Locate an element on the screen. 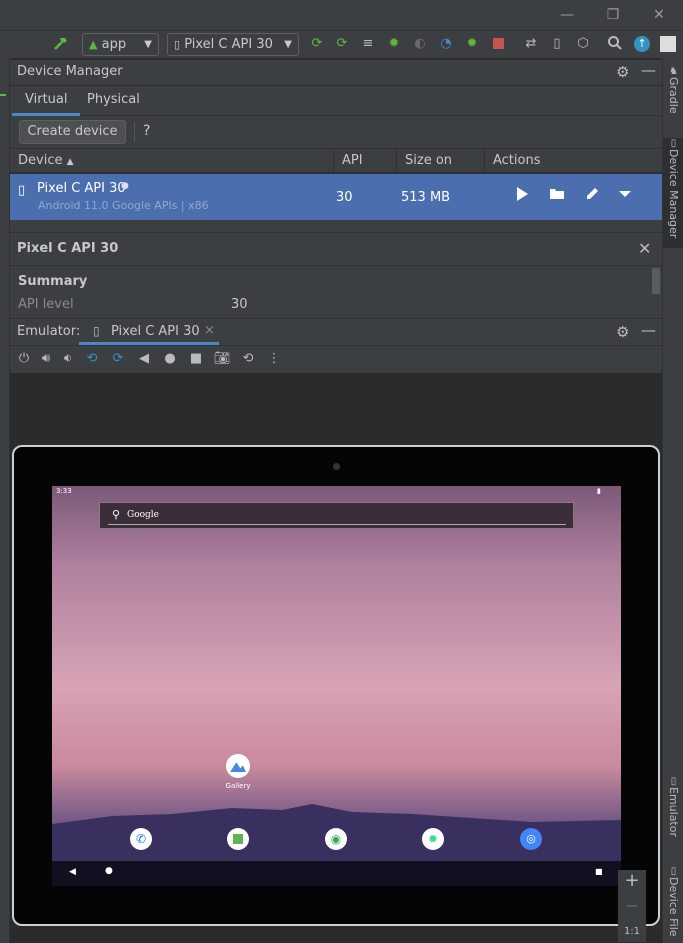 This screenshot has height=943, width=683. table-spacer is located at coordinates (336, 226).